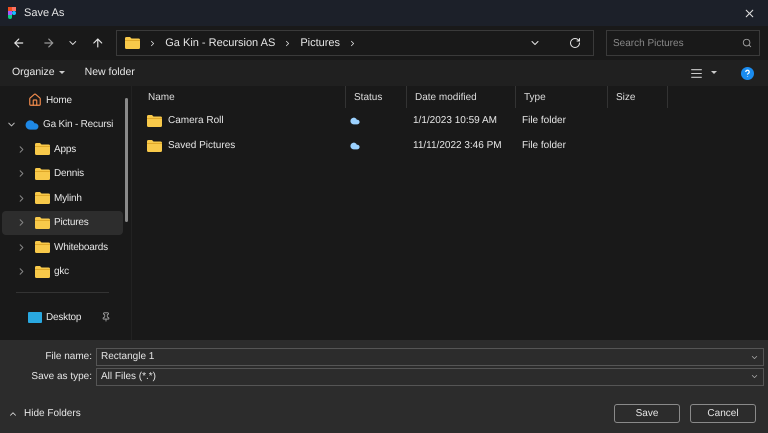 The image size is (768, 433). I want to click on column-header: Size, so click(626, 97).